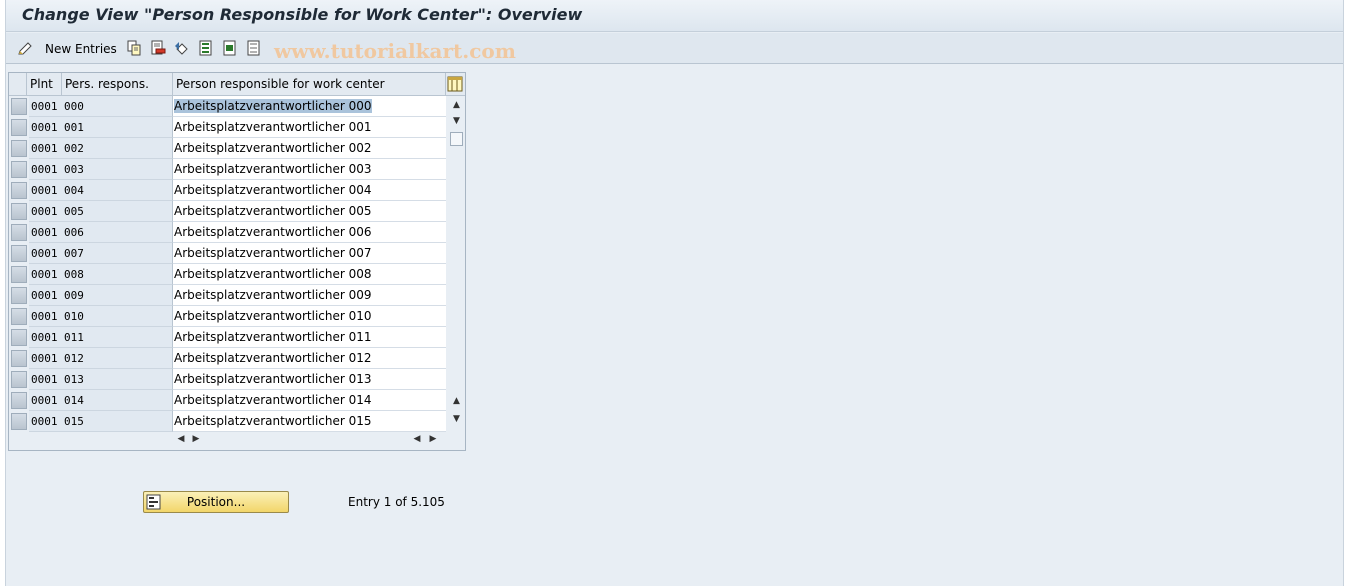  What do you see at coordinates (395, 51) in the screenshot?
I see `watermark-text: www.tutorialkart.com` at bounding box center [395, 51].